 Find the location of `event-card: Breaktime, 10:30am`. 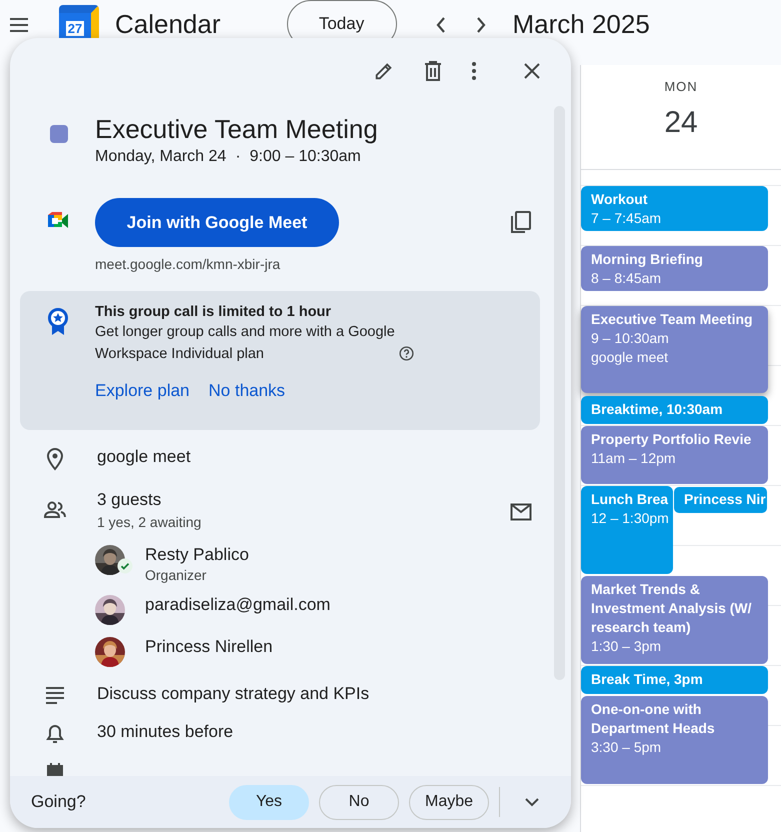

event-card: Breaktime, 10:30am is located at coordinates (674, 410).